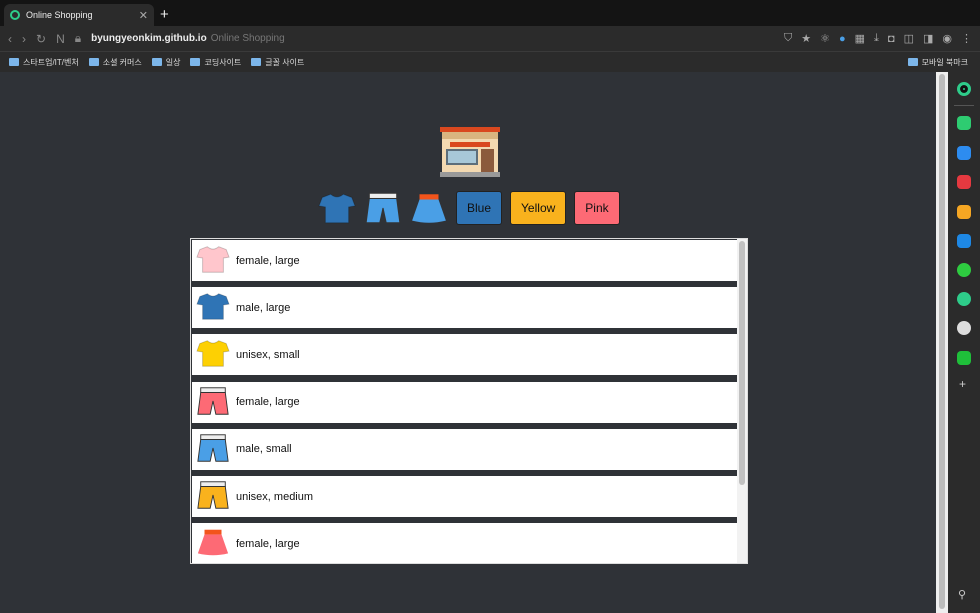  Describe the element at coordinates (24, 39) in the screenshot. I see `forward-icon: ›` at that location.